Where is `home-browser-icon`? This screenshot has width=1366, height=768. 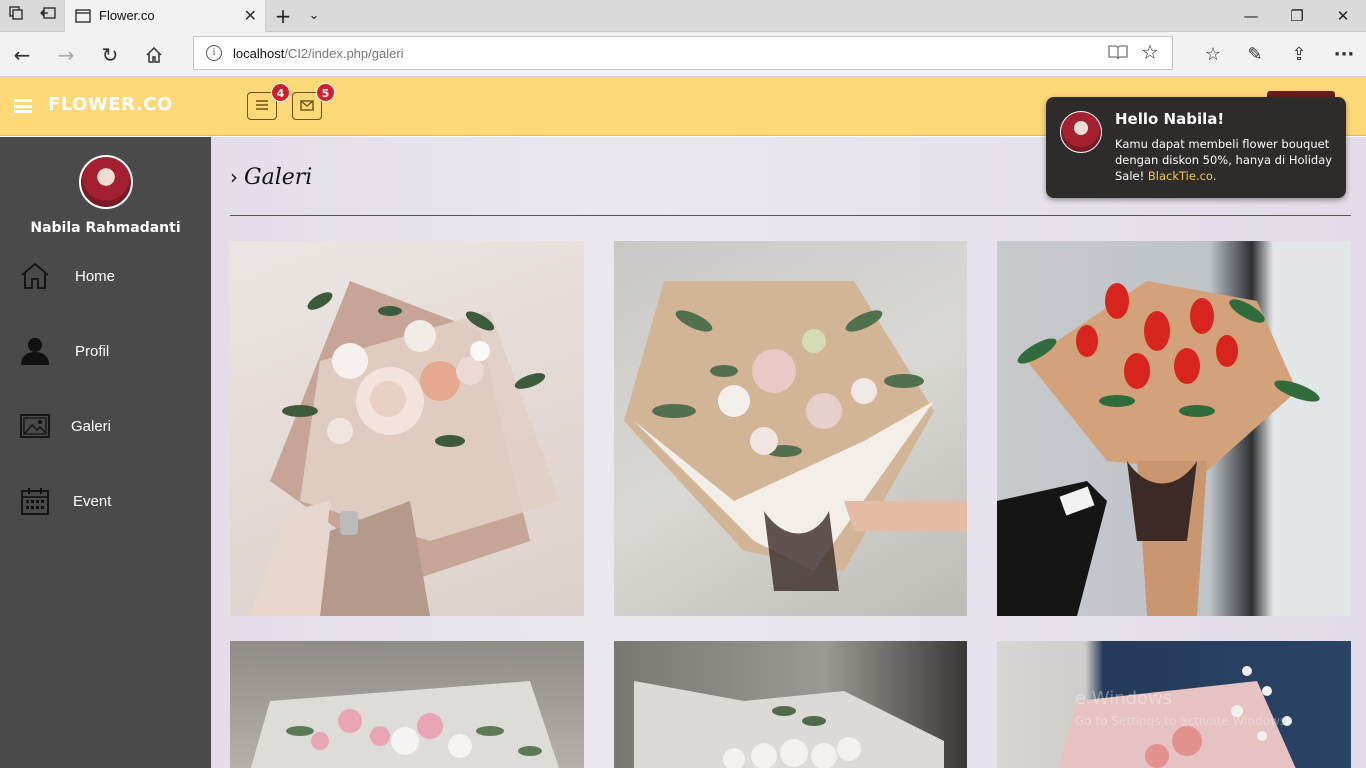
home-browser-icon is located at coordinates (154, 55).